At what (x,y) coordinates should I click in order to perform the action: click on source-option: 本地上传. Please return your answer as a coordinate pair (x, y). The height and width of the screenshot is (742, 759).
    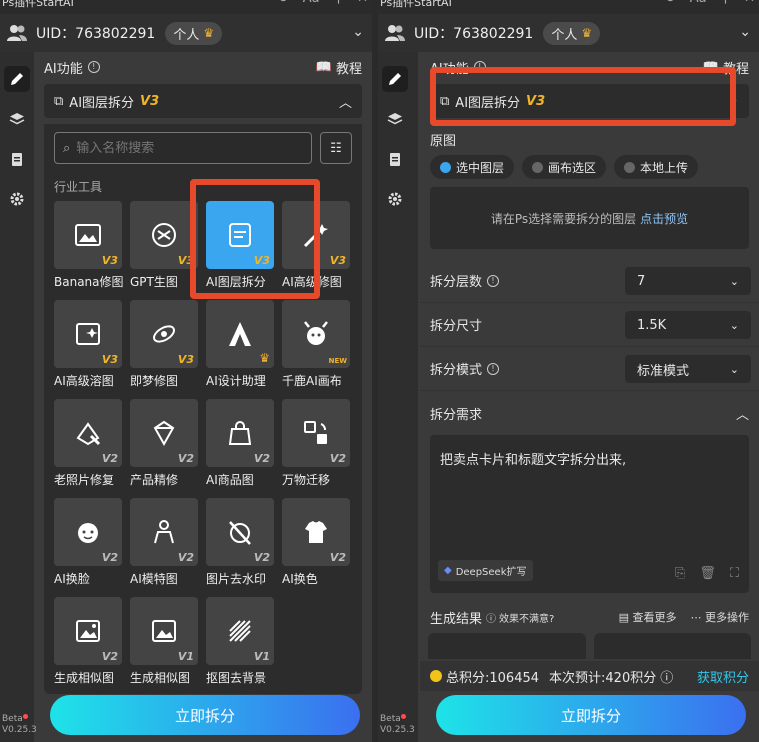
    Looking at the image, I should click on (656, 167).